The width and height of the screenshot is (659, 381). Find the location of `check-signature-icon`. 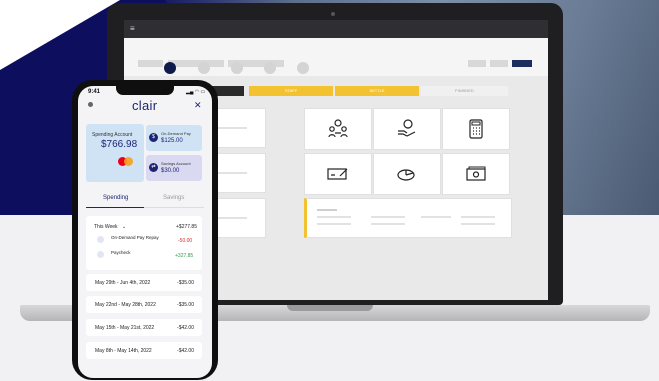

check-signature-icon is located at coordinates (337, 174).